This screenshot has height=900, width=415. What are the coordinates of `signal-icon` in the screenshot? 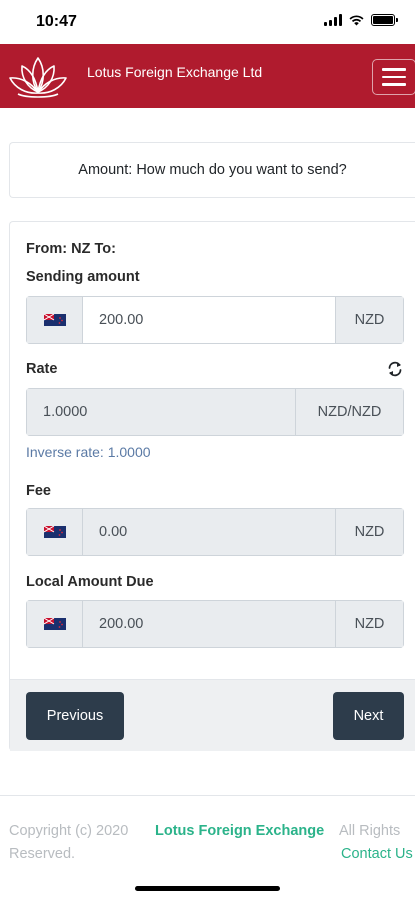 It's located at (333, 20).